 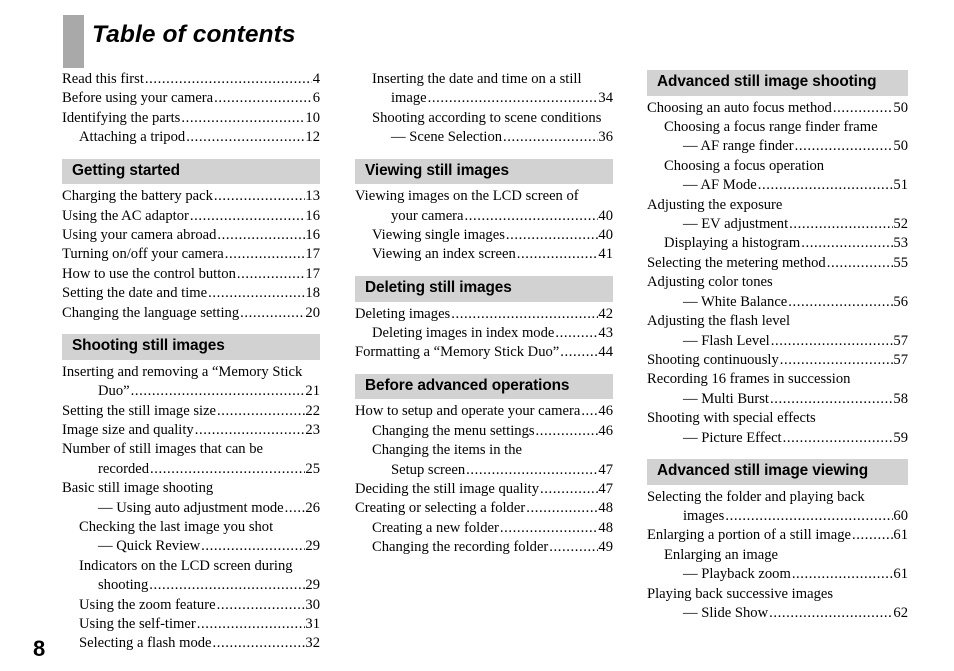 I want to click on toc-entry-page: 23, so click(x=312, y=429).